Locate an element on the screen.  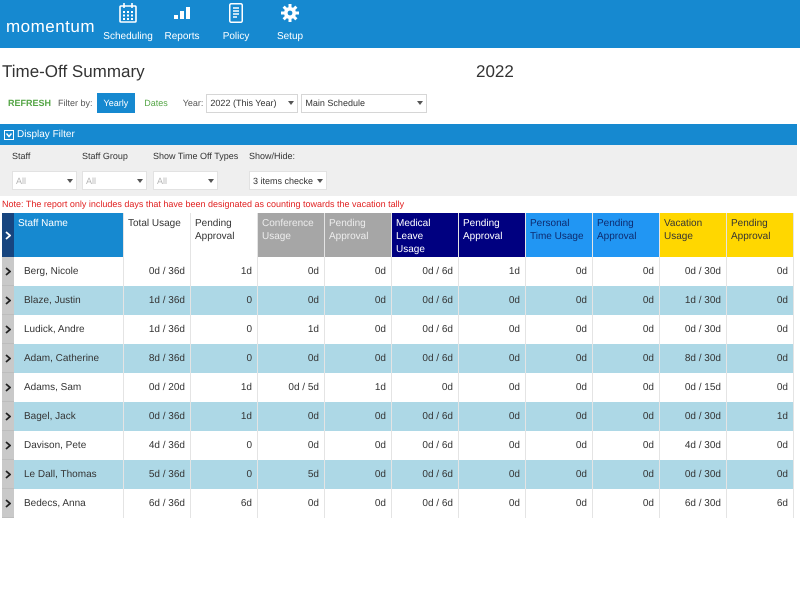
chevron-right-icon is located at coordinates (8, 235).